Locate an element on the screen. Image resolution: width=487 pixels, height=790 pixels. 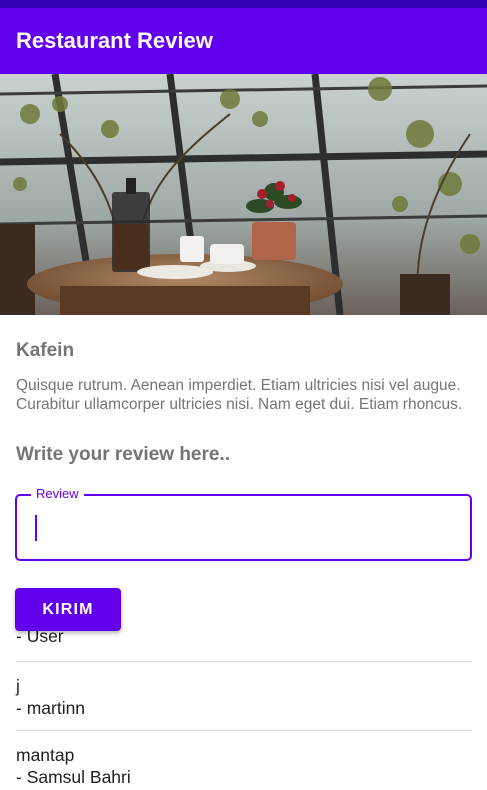
review-author: - martinn is located at coordinates (51, 708).